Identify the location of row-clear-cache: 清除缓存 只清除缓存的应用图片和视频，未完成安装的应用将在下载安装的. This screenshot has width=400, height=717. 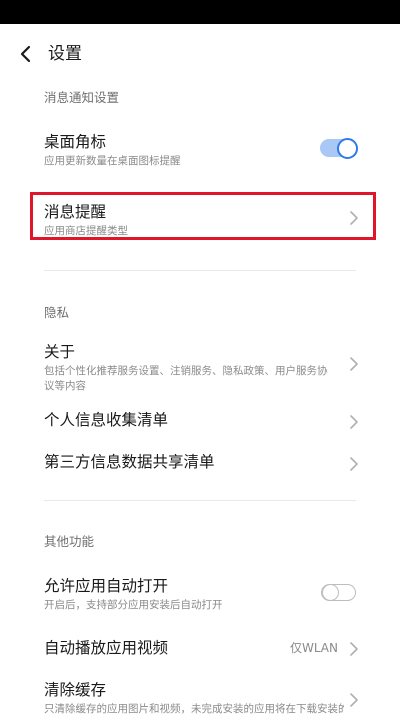
(200, 695).